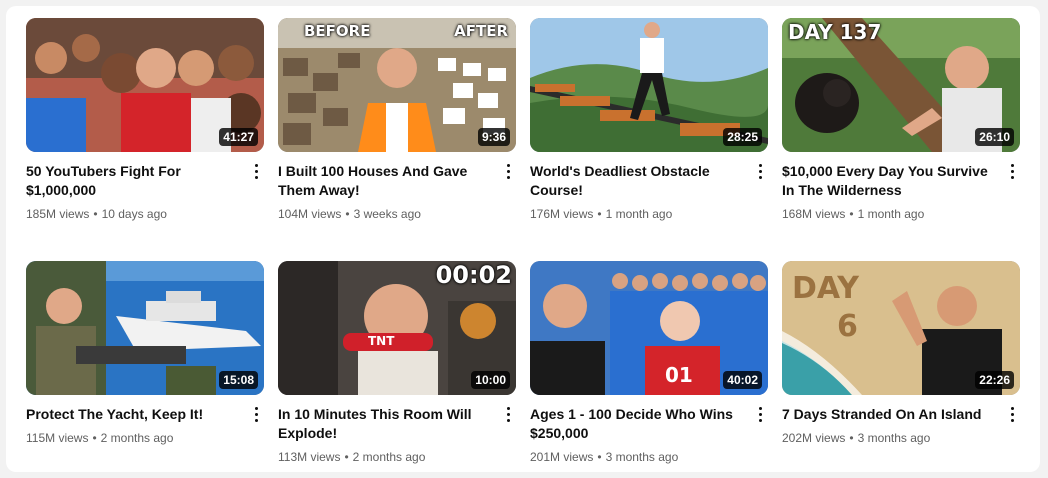  I want to click on video-thumbnail: 01 40:02, so click(649, 328).